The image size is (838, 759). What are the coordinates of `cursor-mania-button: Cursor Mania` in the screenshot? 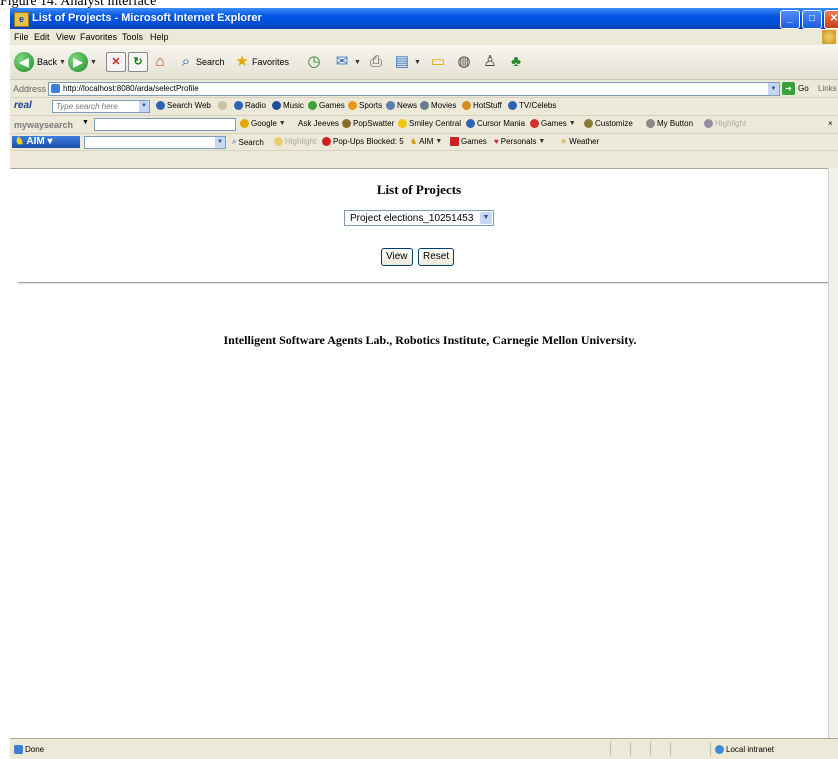 It's located at (495, 123).